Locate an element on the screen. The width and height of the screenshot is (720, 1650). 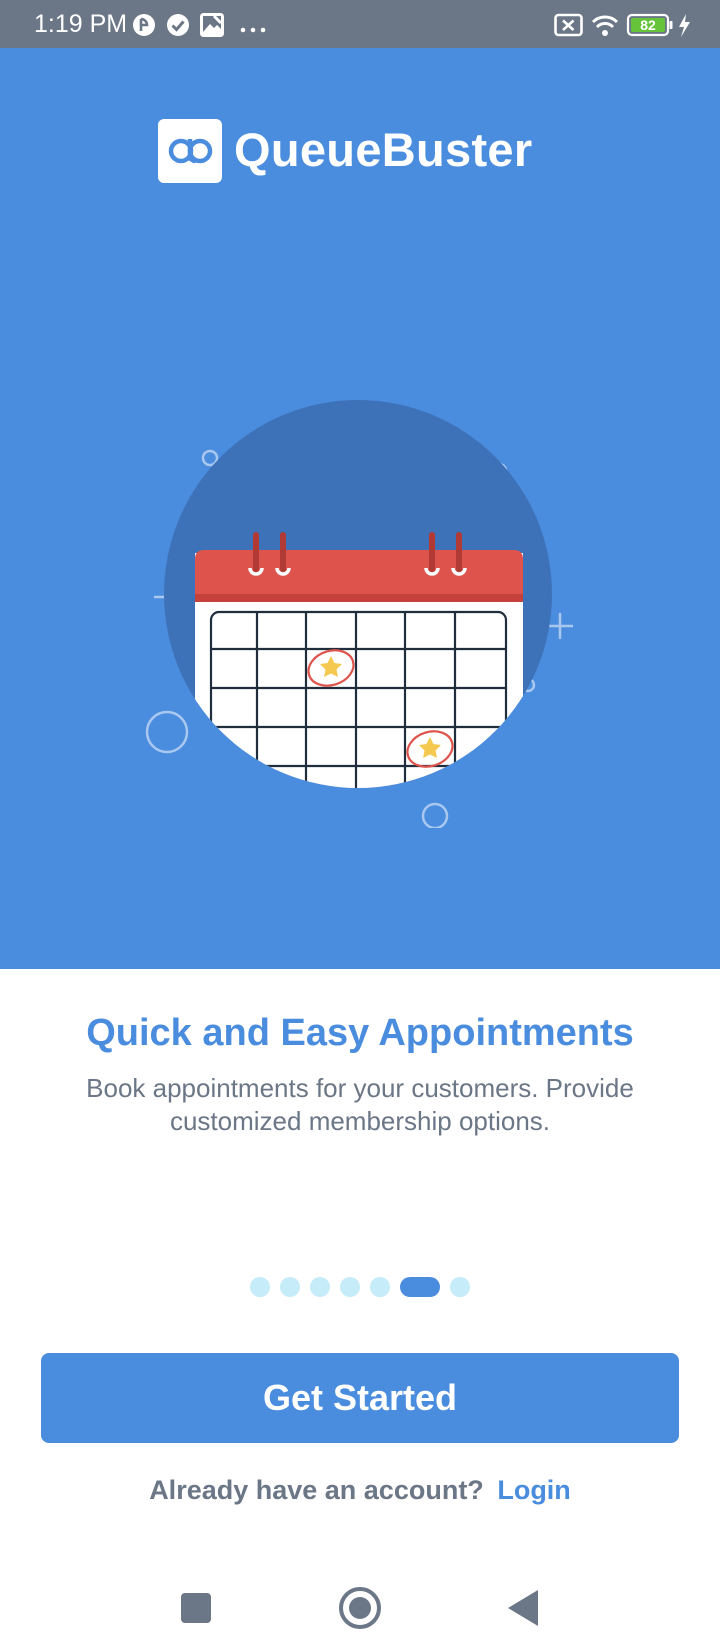
image-icon is located at coordinates (212, 27).